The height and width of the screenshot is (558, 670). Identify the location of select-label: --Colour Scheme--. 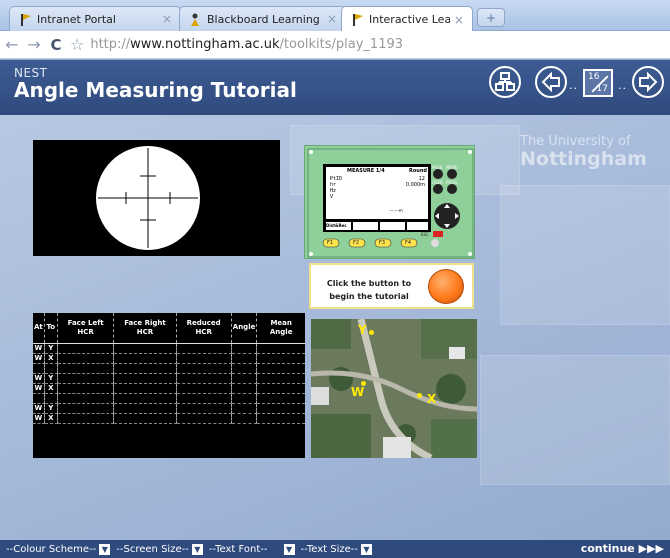
(51, 549).